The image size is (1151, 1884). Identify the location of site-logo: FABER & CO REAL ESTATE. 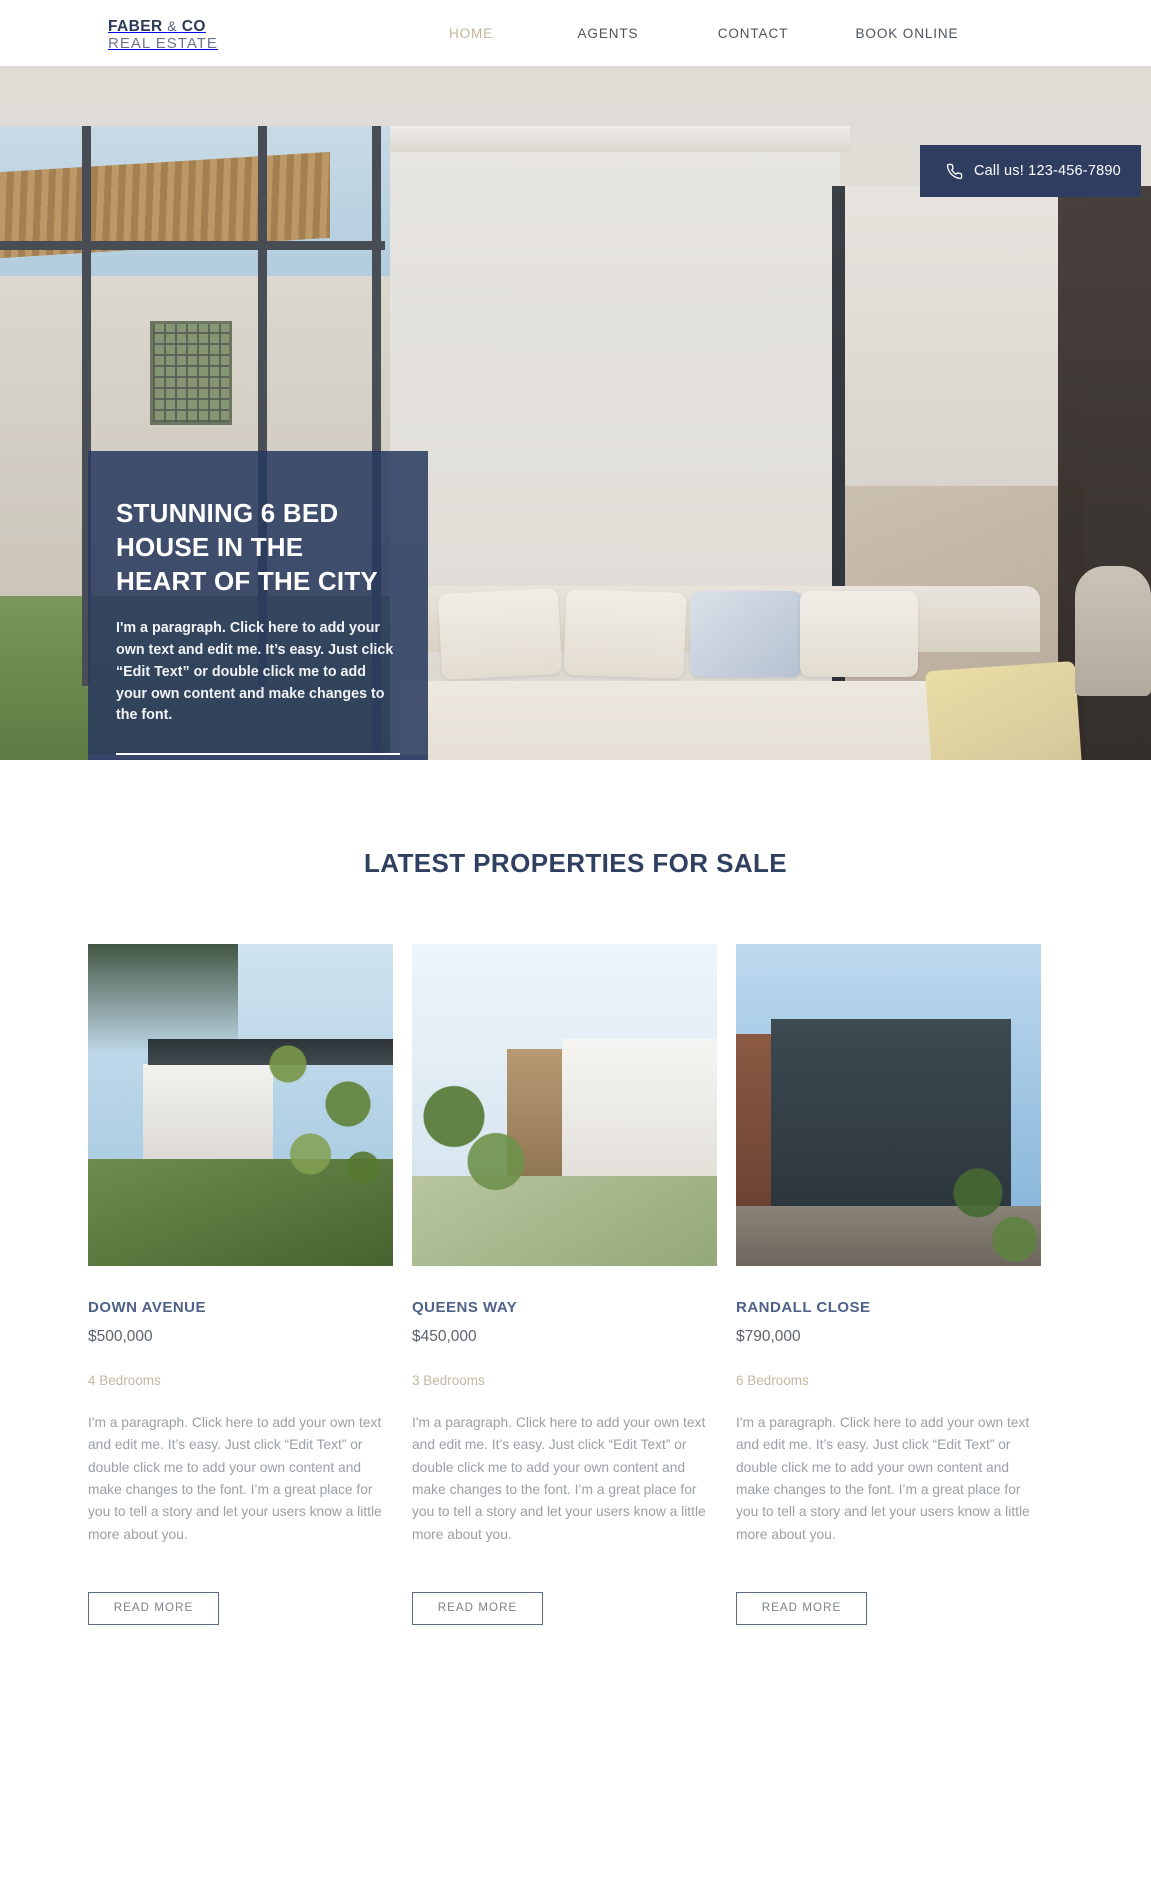
(163, 35).